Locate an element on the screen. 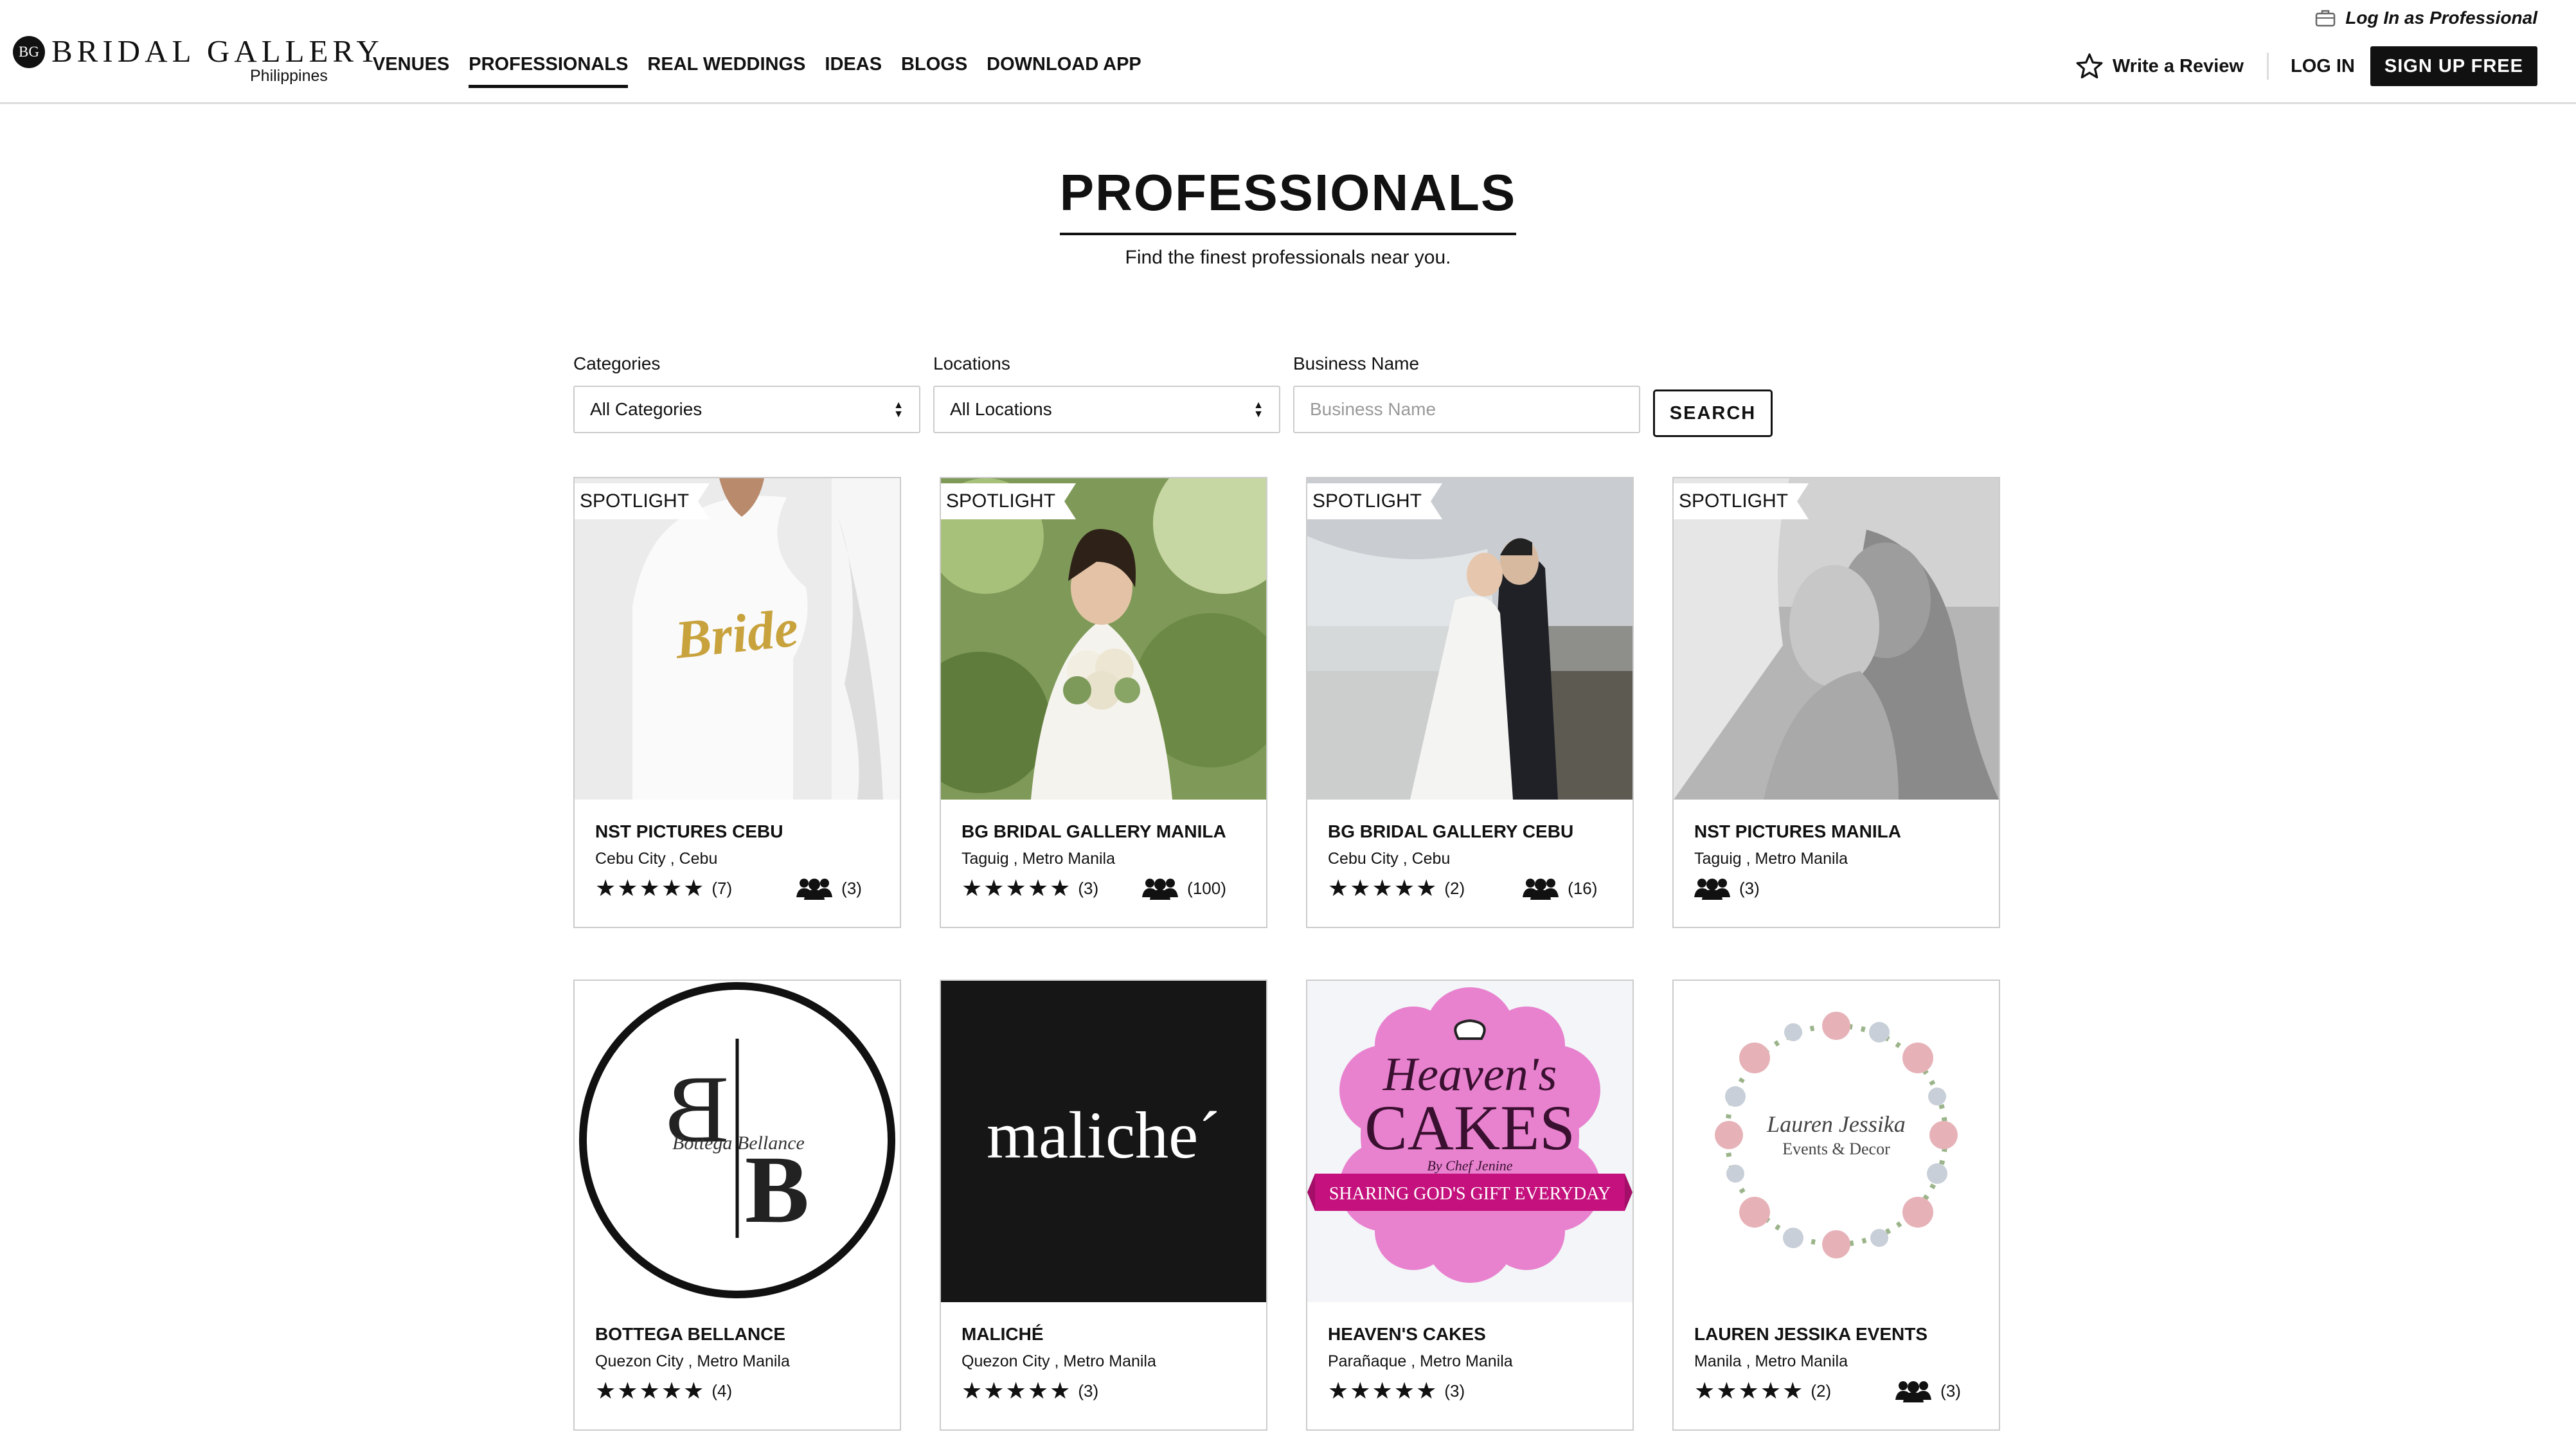 The image size is (2576, 1441). professional-name: NST PICTURES MANILA is located at coordinates (1797, 831).